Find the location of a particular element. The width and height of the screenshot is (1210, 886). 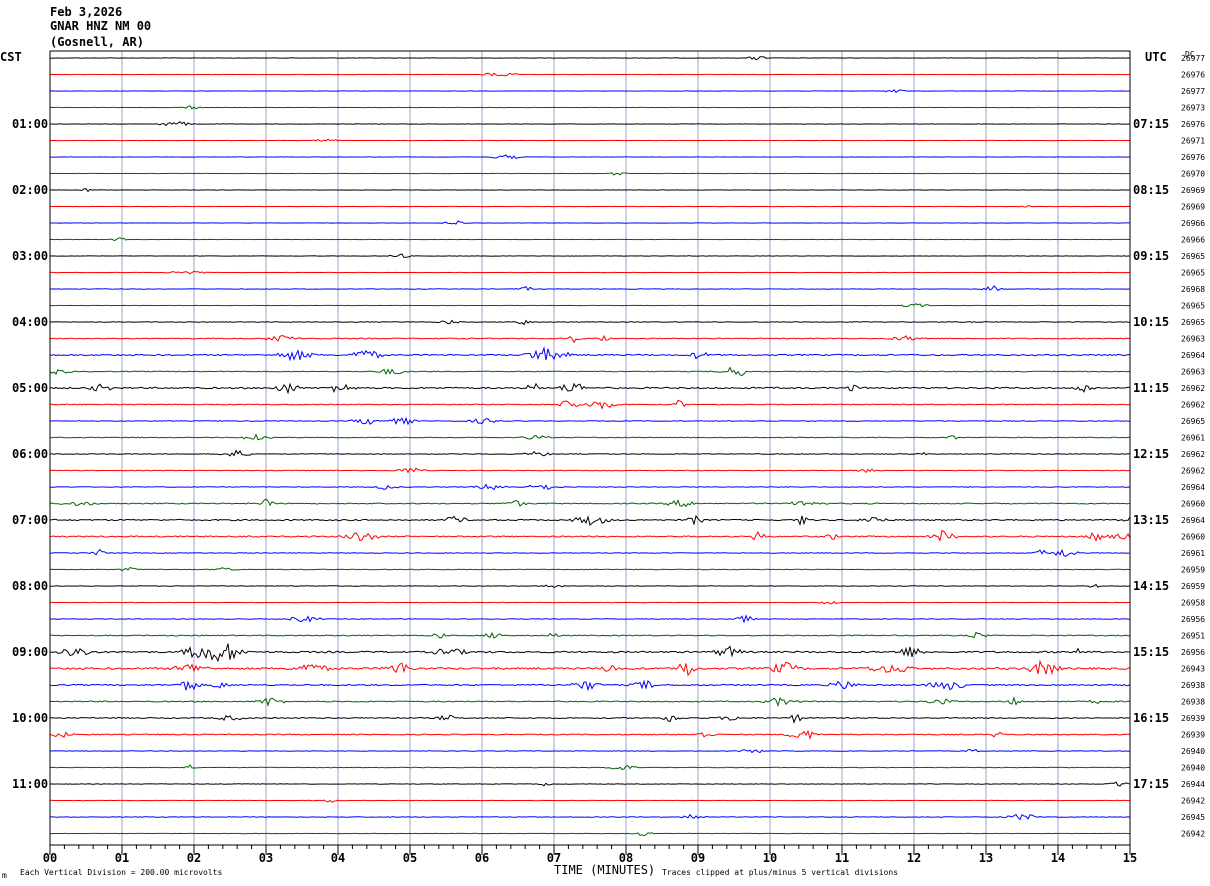

left-hour-label: 10:00 is located at coordinates (30, 718).